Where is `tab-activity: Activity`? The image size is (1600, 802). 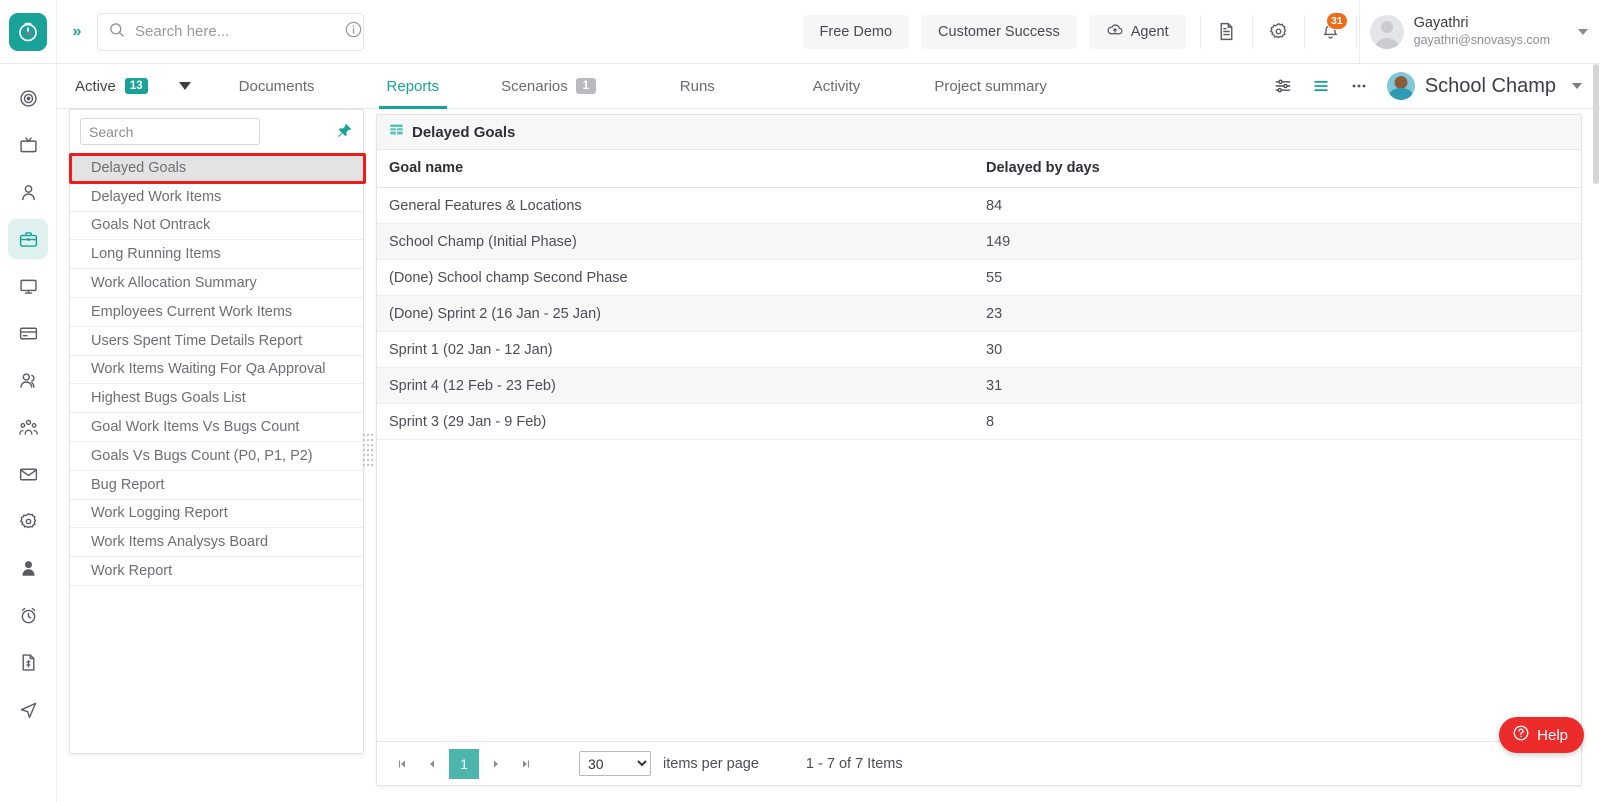 tab-activity: Activity is located at coordinates (837, 86).